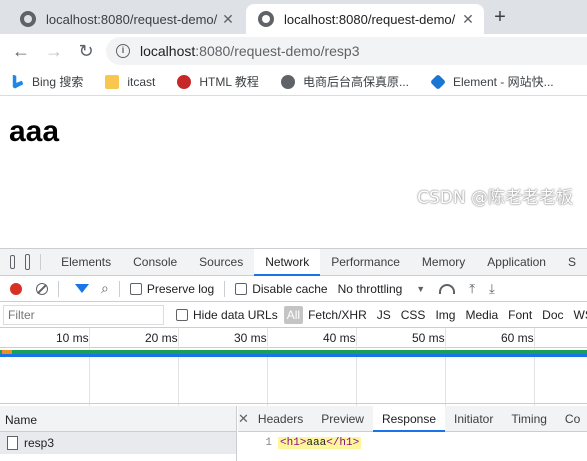 This screenshot has height=461, width=587. Describe the element at coordinates (21, 51) in the screenshot. I see `back-arrow-icon: ←` at that location.